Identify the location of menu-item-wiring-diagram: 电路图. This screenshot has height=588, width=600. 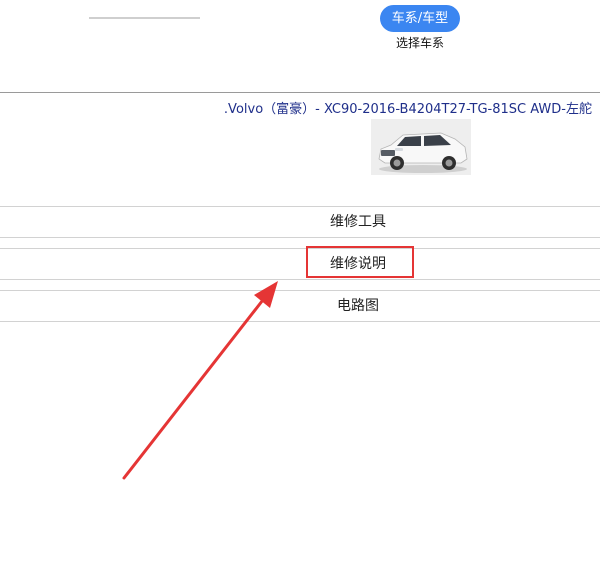
(300, 306).